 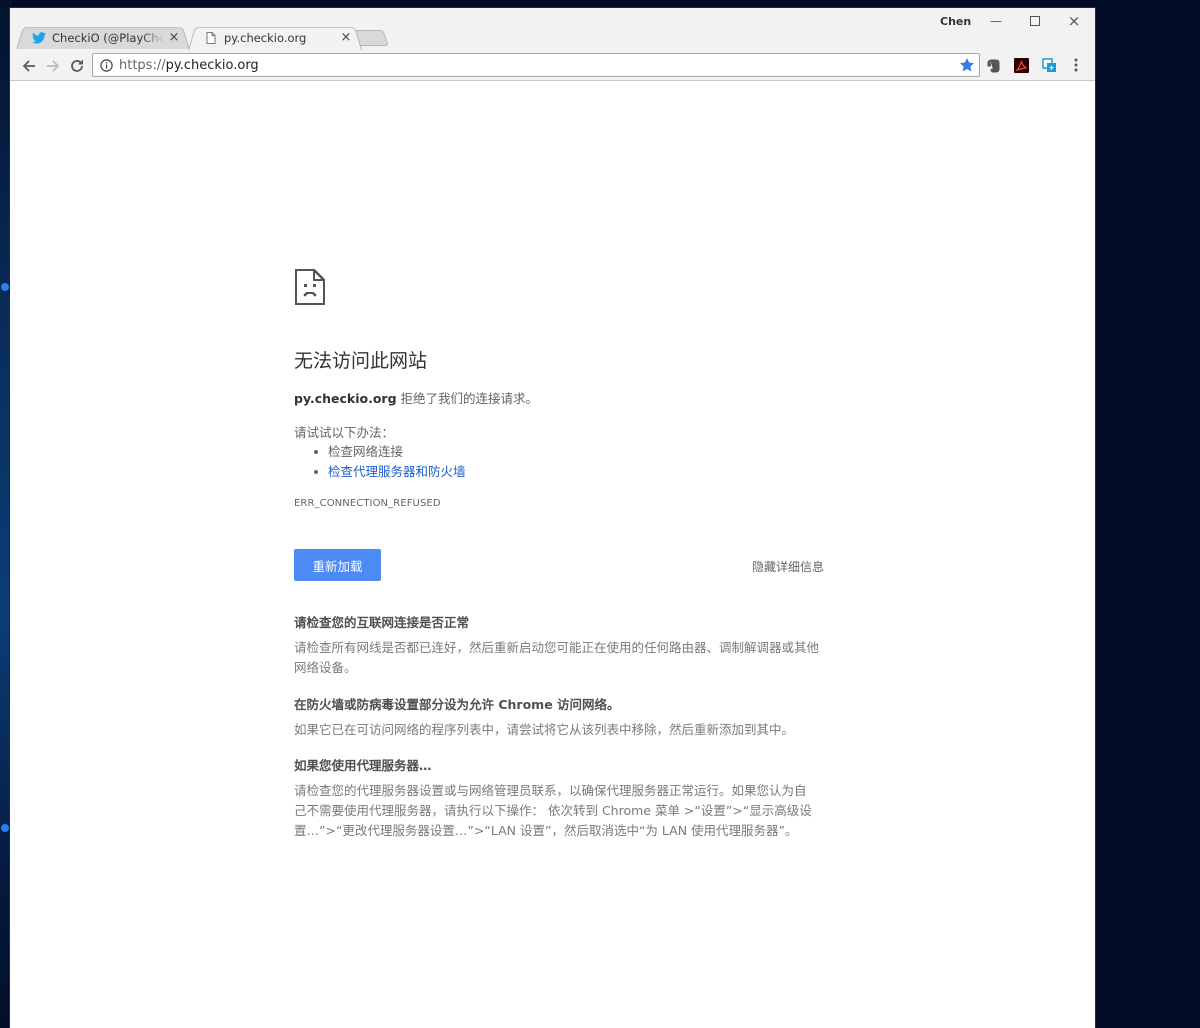 What do you see at coordinates (994, 65) in the screenshot?
I see `evernote-icon` at bounding box center [994, 65].